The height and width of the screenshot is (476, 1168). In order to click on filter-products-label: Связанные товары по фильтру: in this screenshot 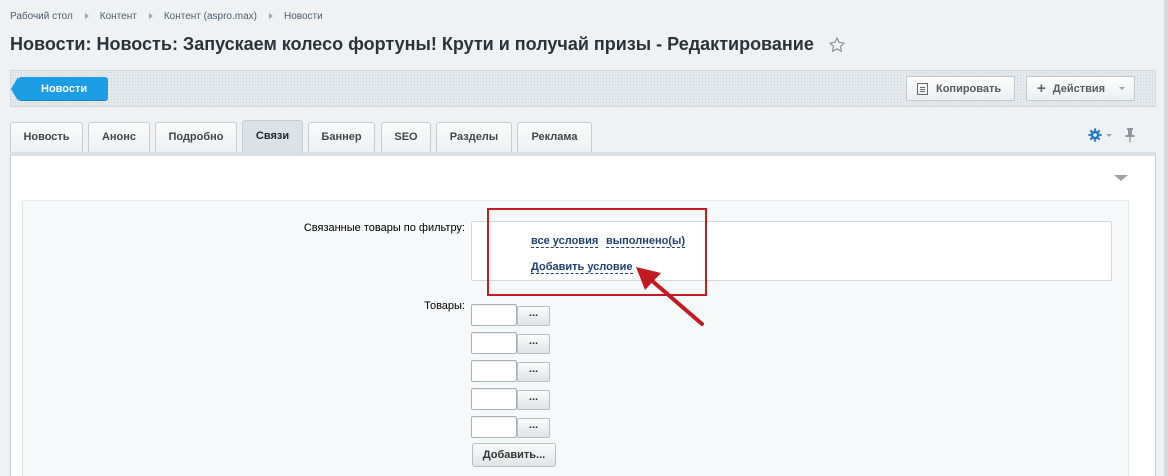, I will do `click(384, 228)`.